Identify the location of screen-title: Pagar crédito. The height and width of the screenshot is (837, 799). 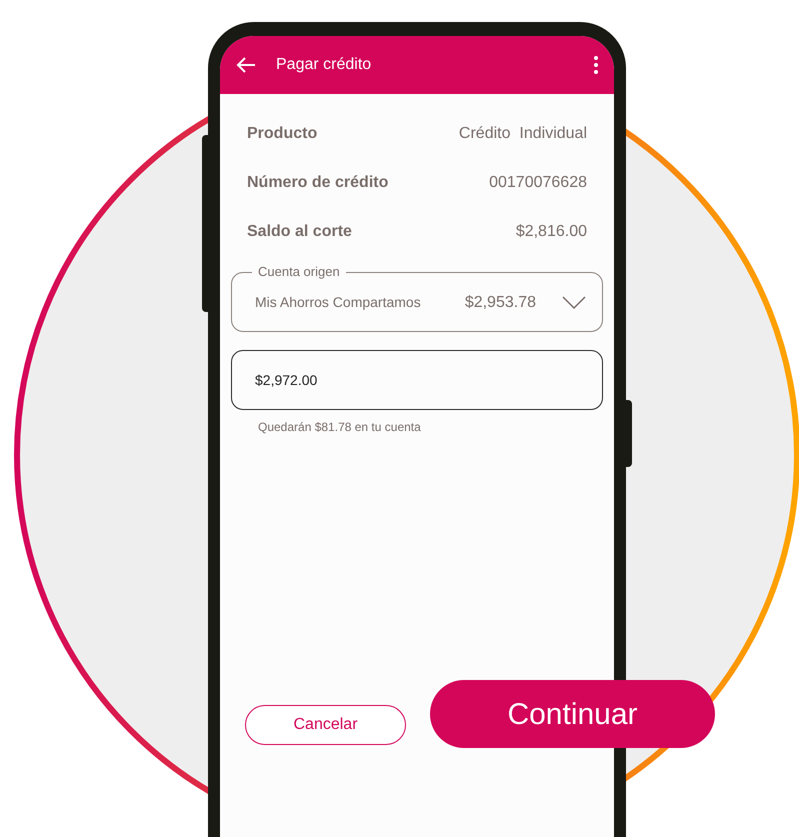
(324, 65).